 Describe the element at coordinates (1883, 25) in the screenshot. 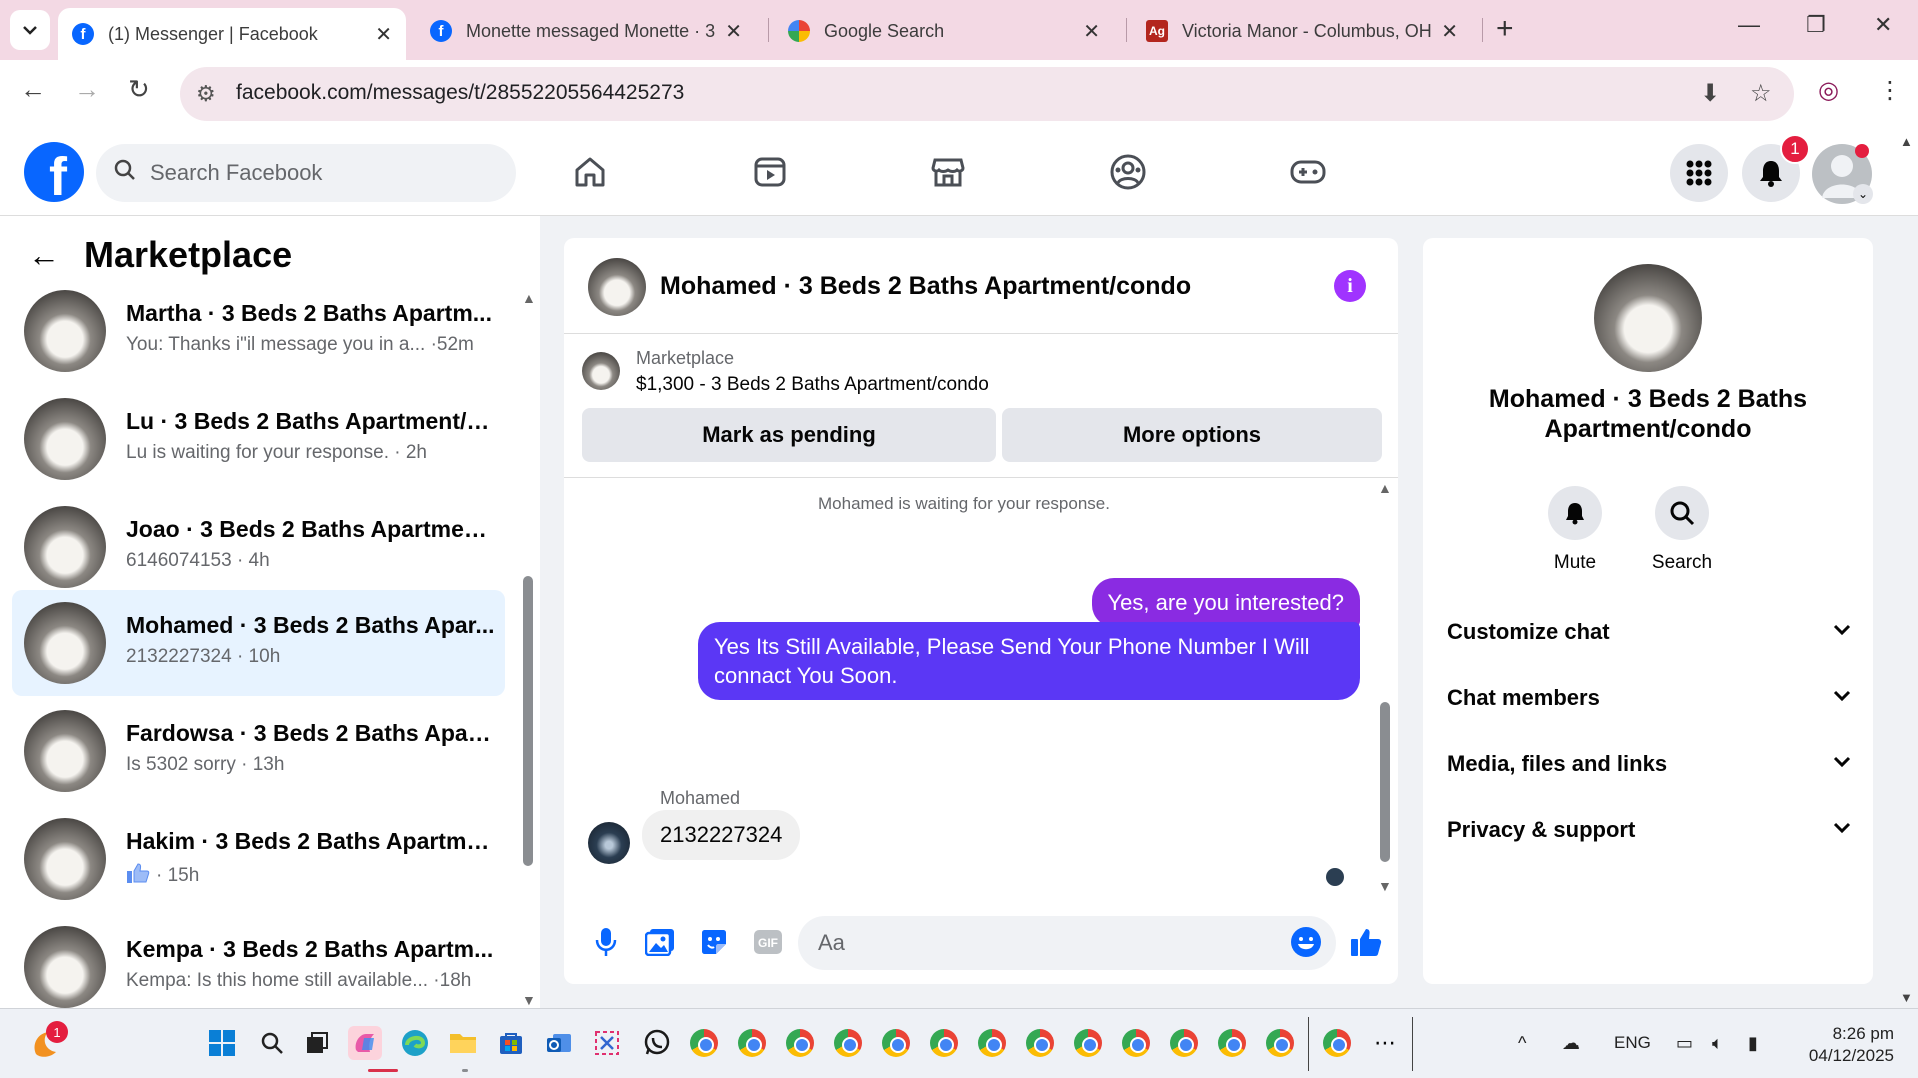

I see `close-window-button: ✕` at that location.